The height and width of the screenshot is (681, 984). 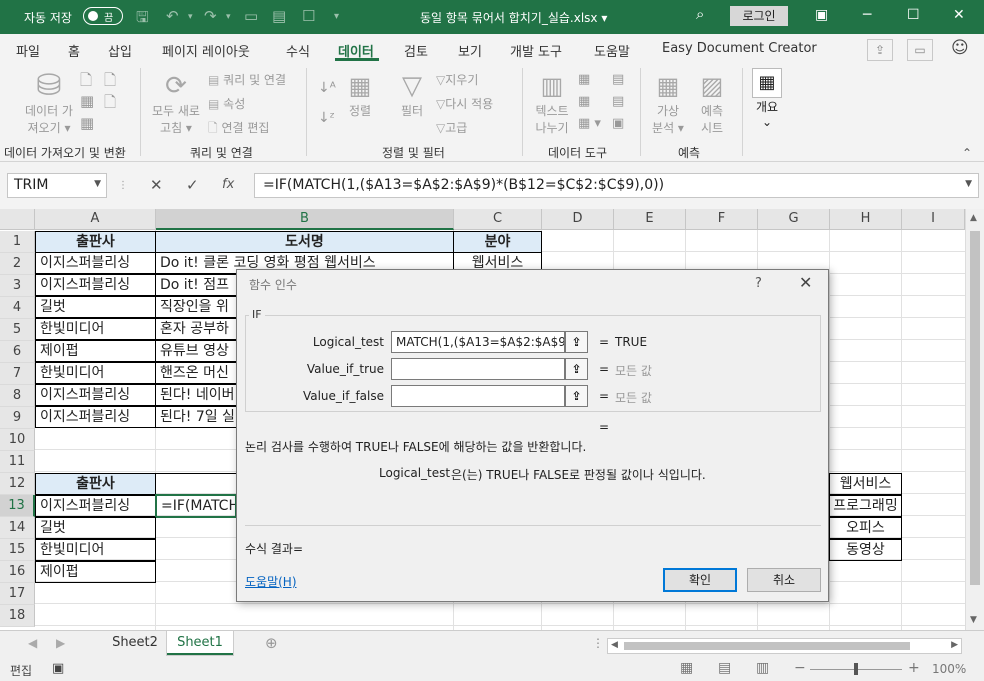 I want to click on column-header-f: F, so click(x=722, y=219).